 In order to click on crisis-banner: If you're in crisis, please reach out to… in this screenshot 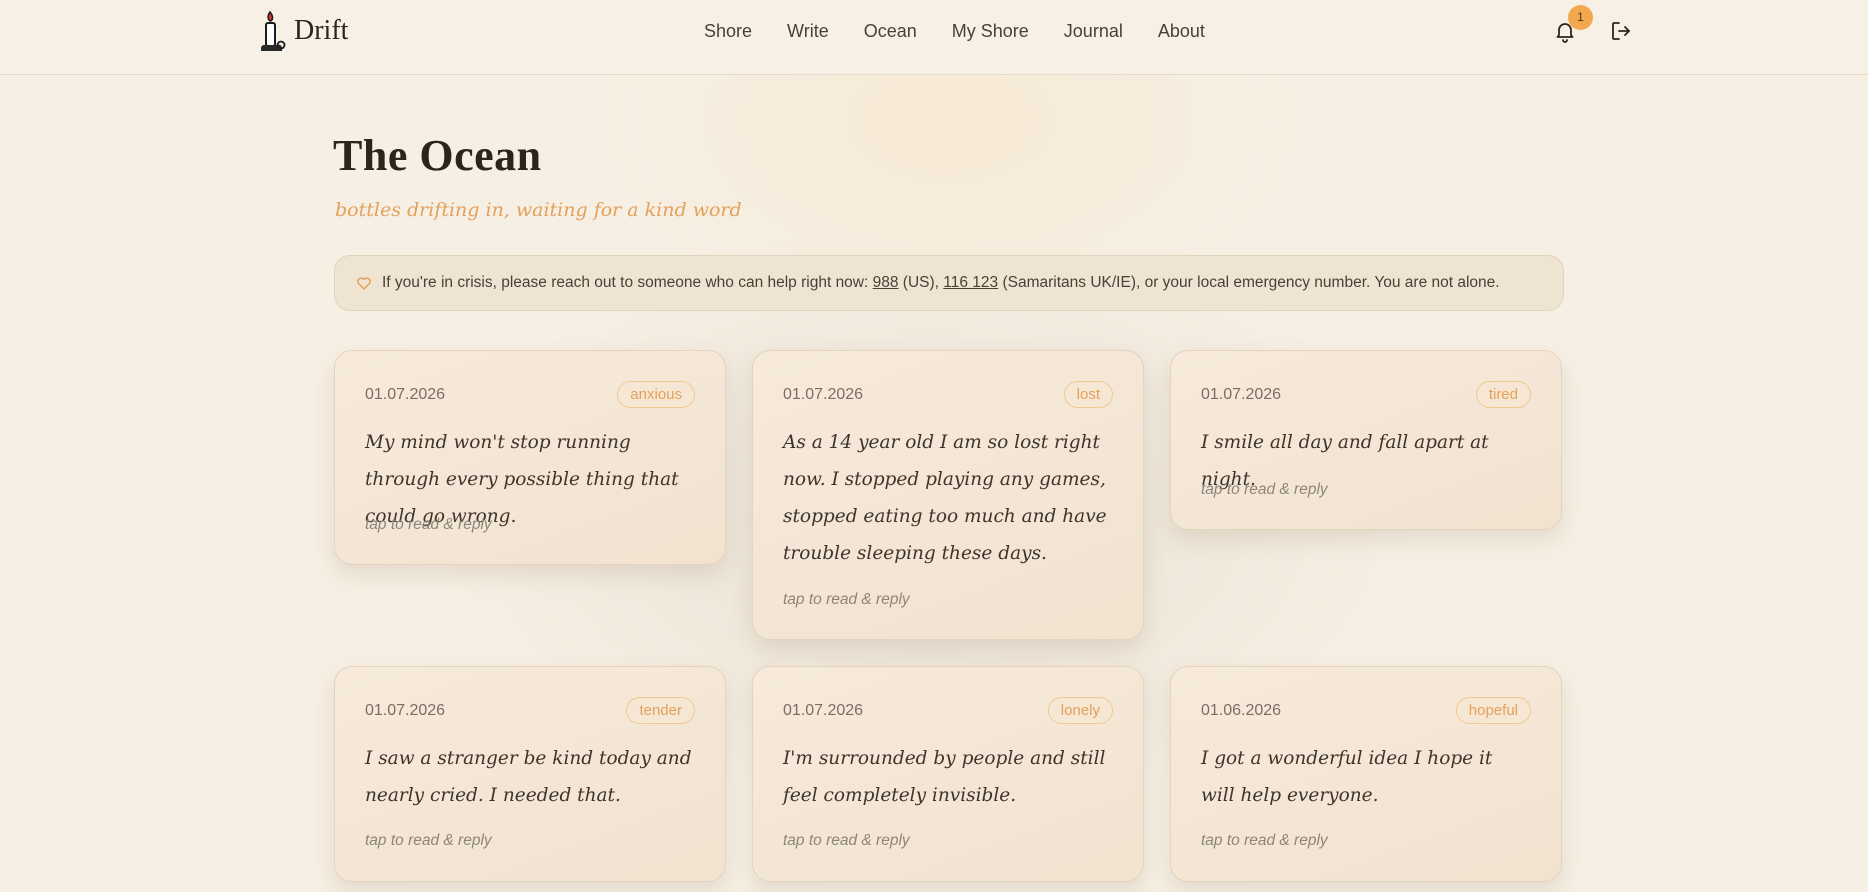, I will do `click(949, 283)`.